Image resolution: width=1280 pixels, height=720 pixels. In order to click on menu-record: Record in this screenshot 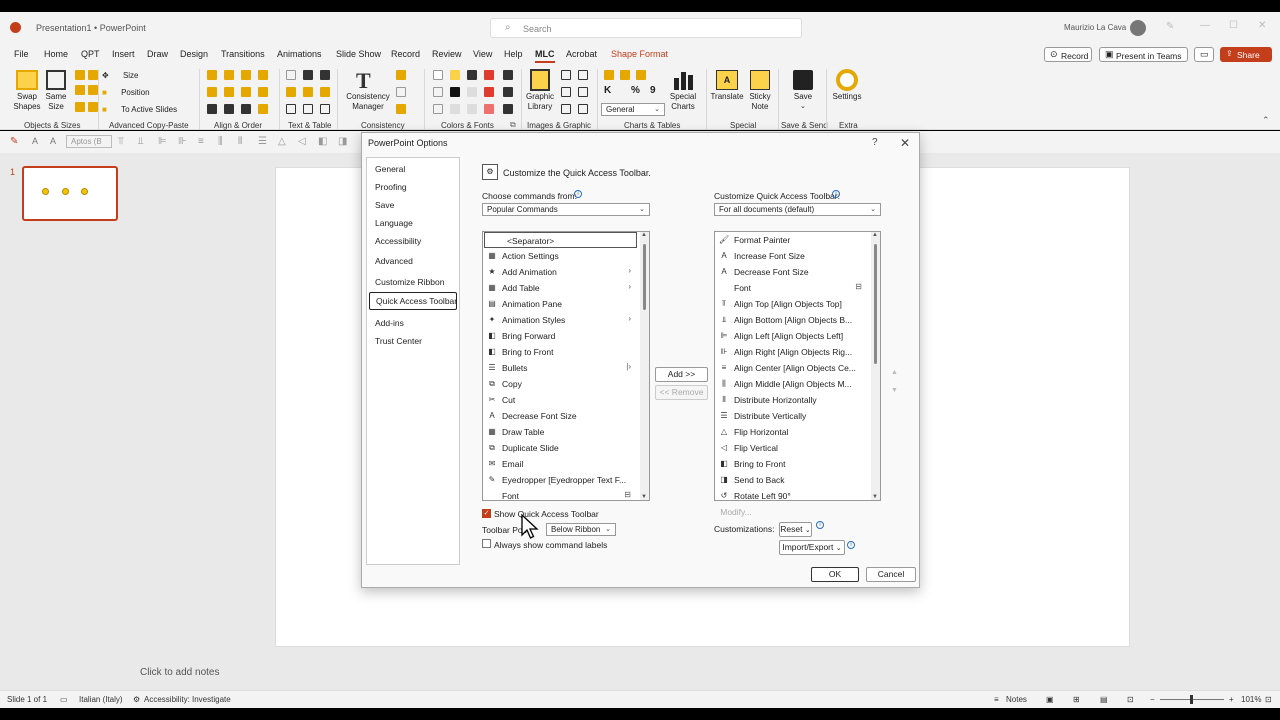, I will do `click(405, 54)`.